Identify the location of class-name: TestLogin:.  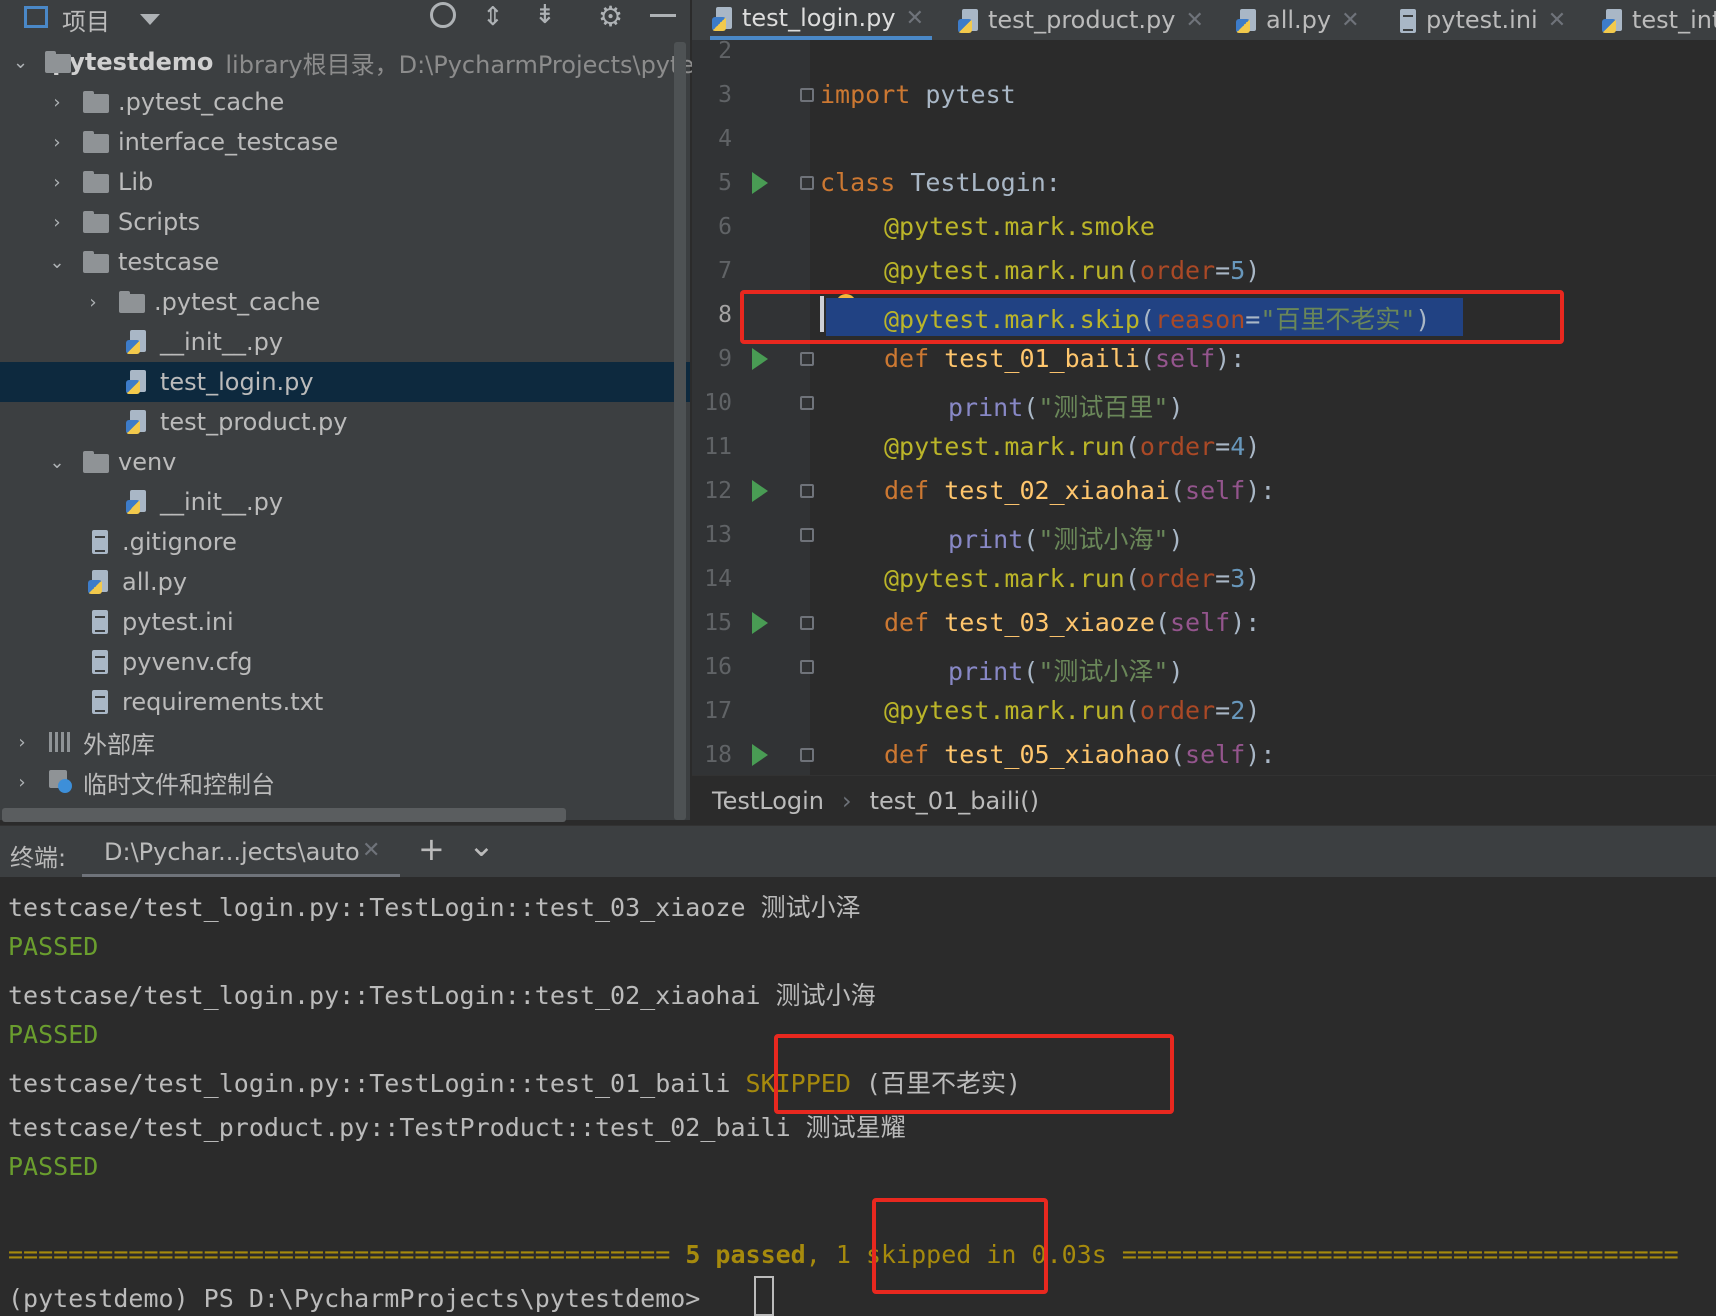
(978, 182).